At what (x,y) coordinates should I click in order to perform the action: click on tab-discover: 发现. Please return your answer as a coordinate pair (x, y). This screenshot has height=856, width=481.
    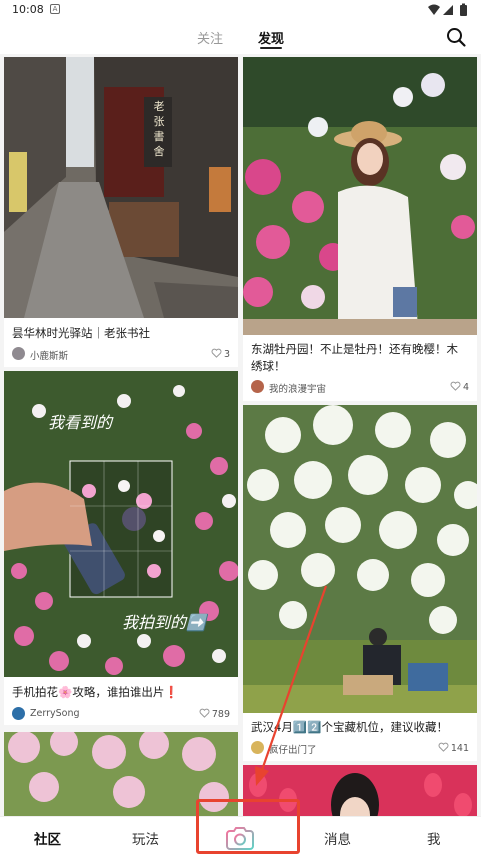
    Looking at the image, I should click on (271, 37).